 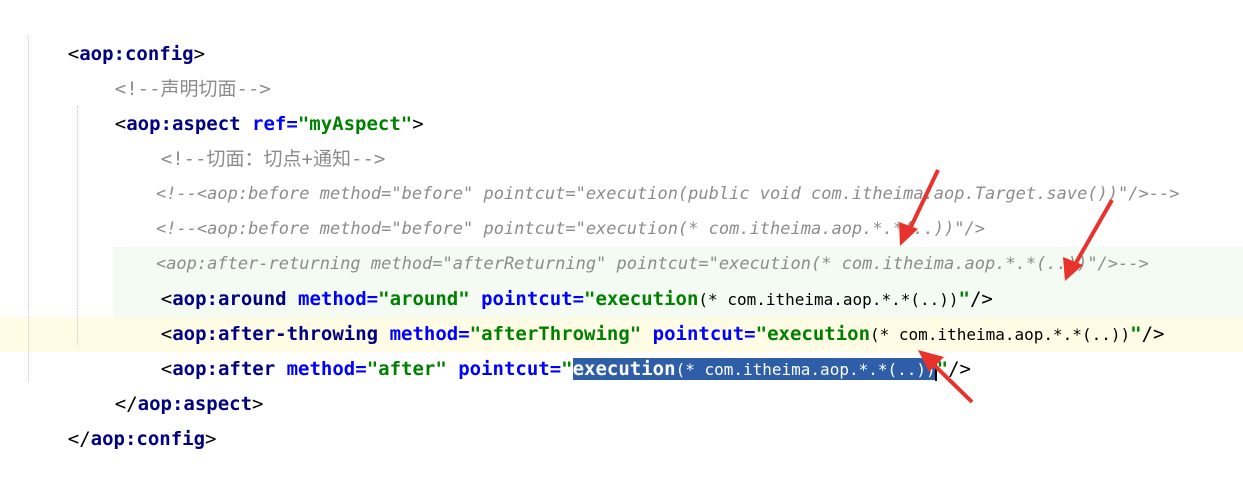 What do you see at coordinates (624, 369) in the screenshot?
I see `selected-keyword: execution` at bounding box center [624, 369].